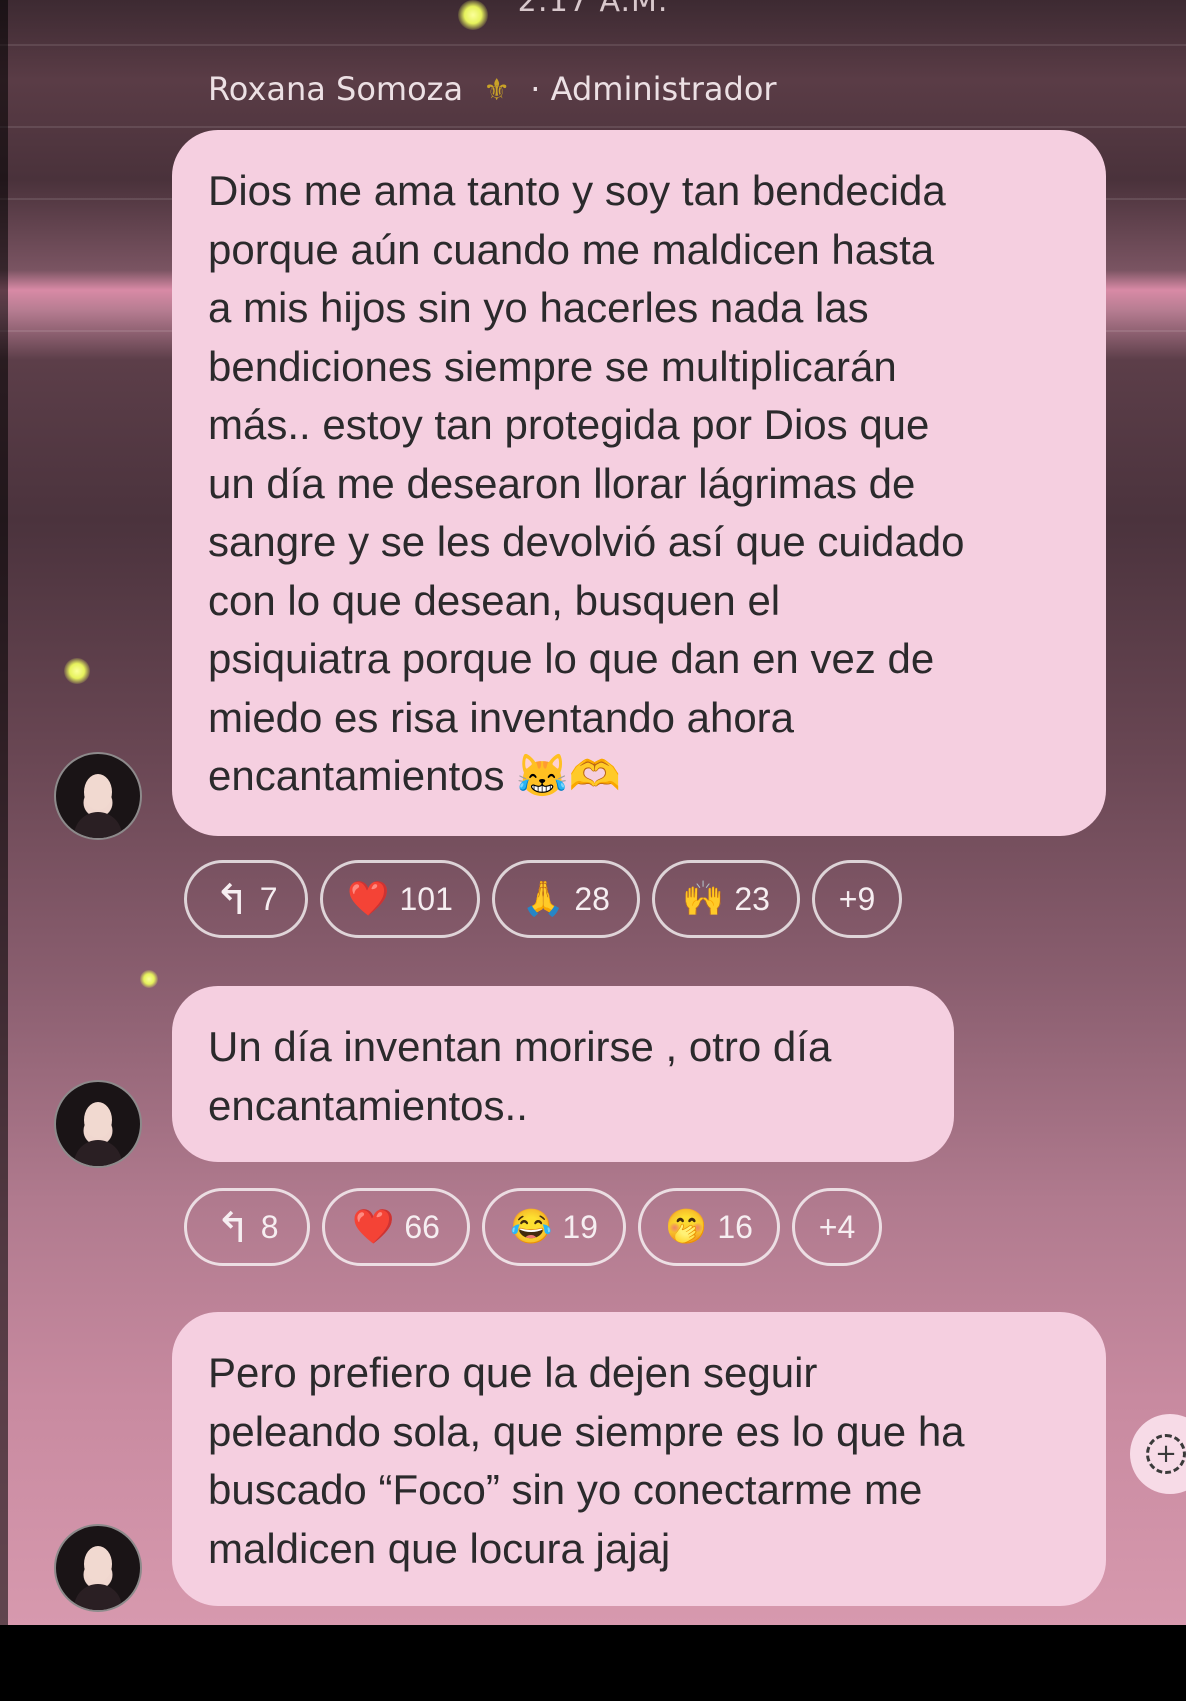 The height and width of the screenshot is (1701, 1186). Describe the element at coordinates (577, 190) in the screenshot. I see `message-line: Dios me ama tanto y soy tan bendecida` at that location.